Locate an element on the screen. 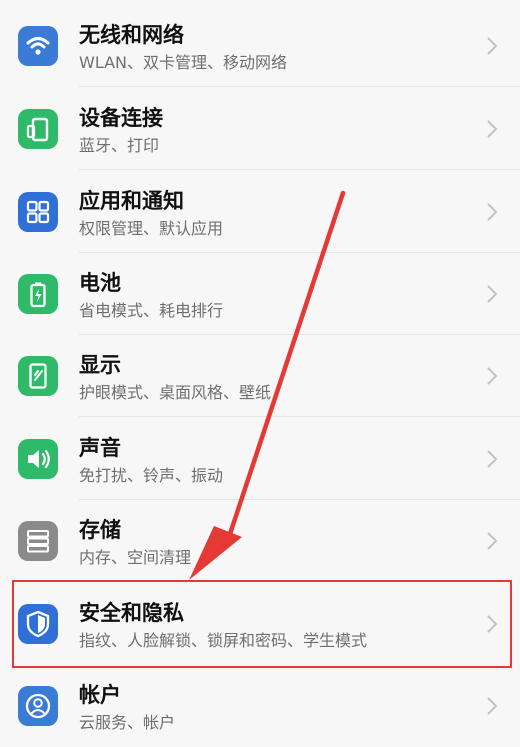 Image resolution: width=520 pixels, height=747 pixels. settings-item-title: 显示 is located at coordinates (100, 365).